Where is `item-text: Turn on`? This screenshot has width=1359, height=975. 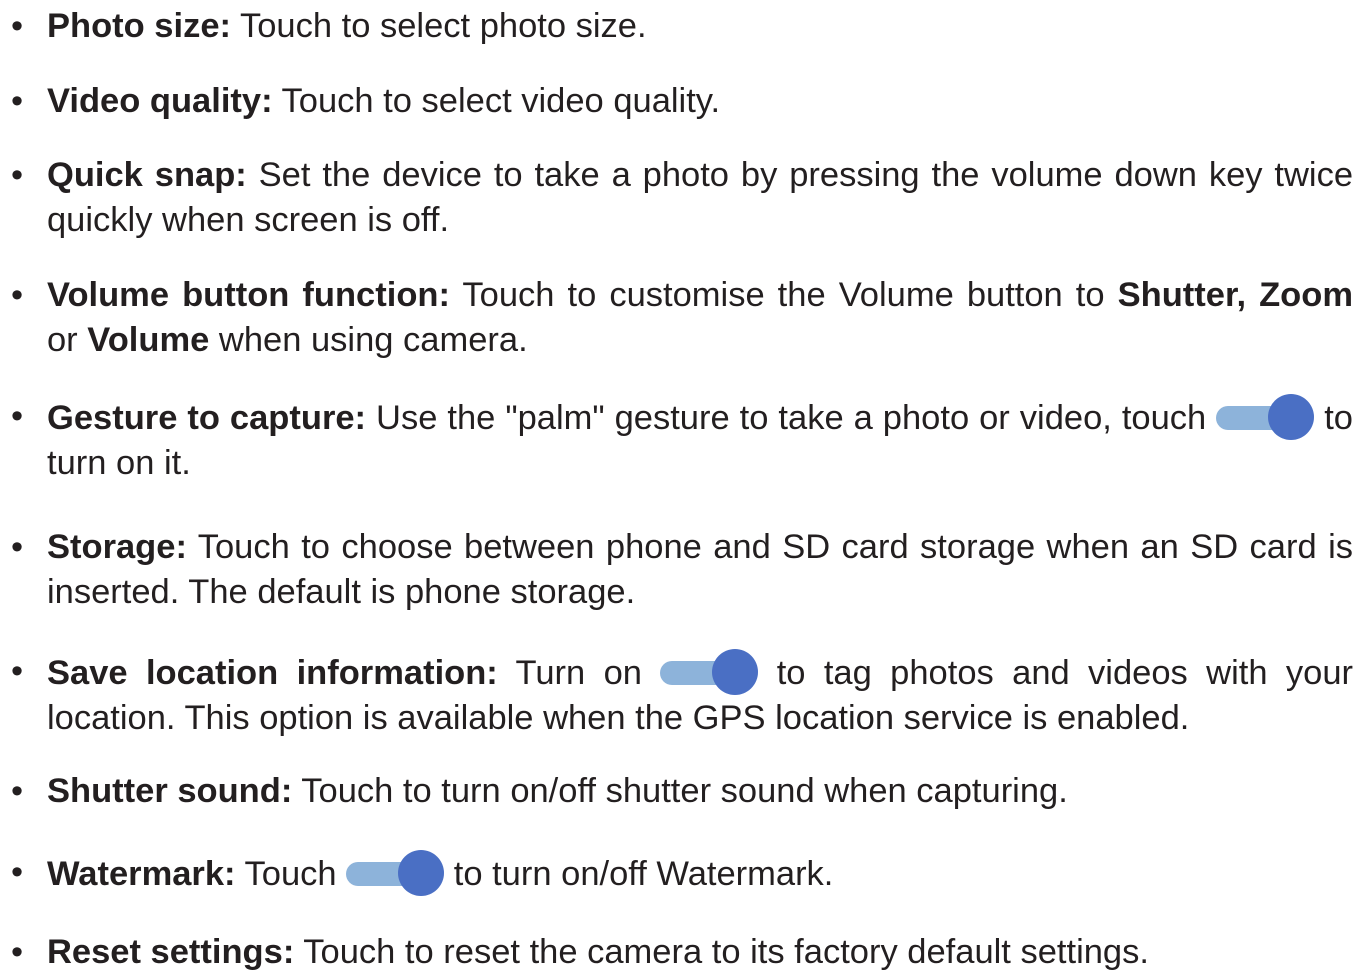
item-text: Turn on is located at coordinates (579, 673).